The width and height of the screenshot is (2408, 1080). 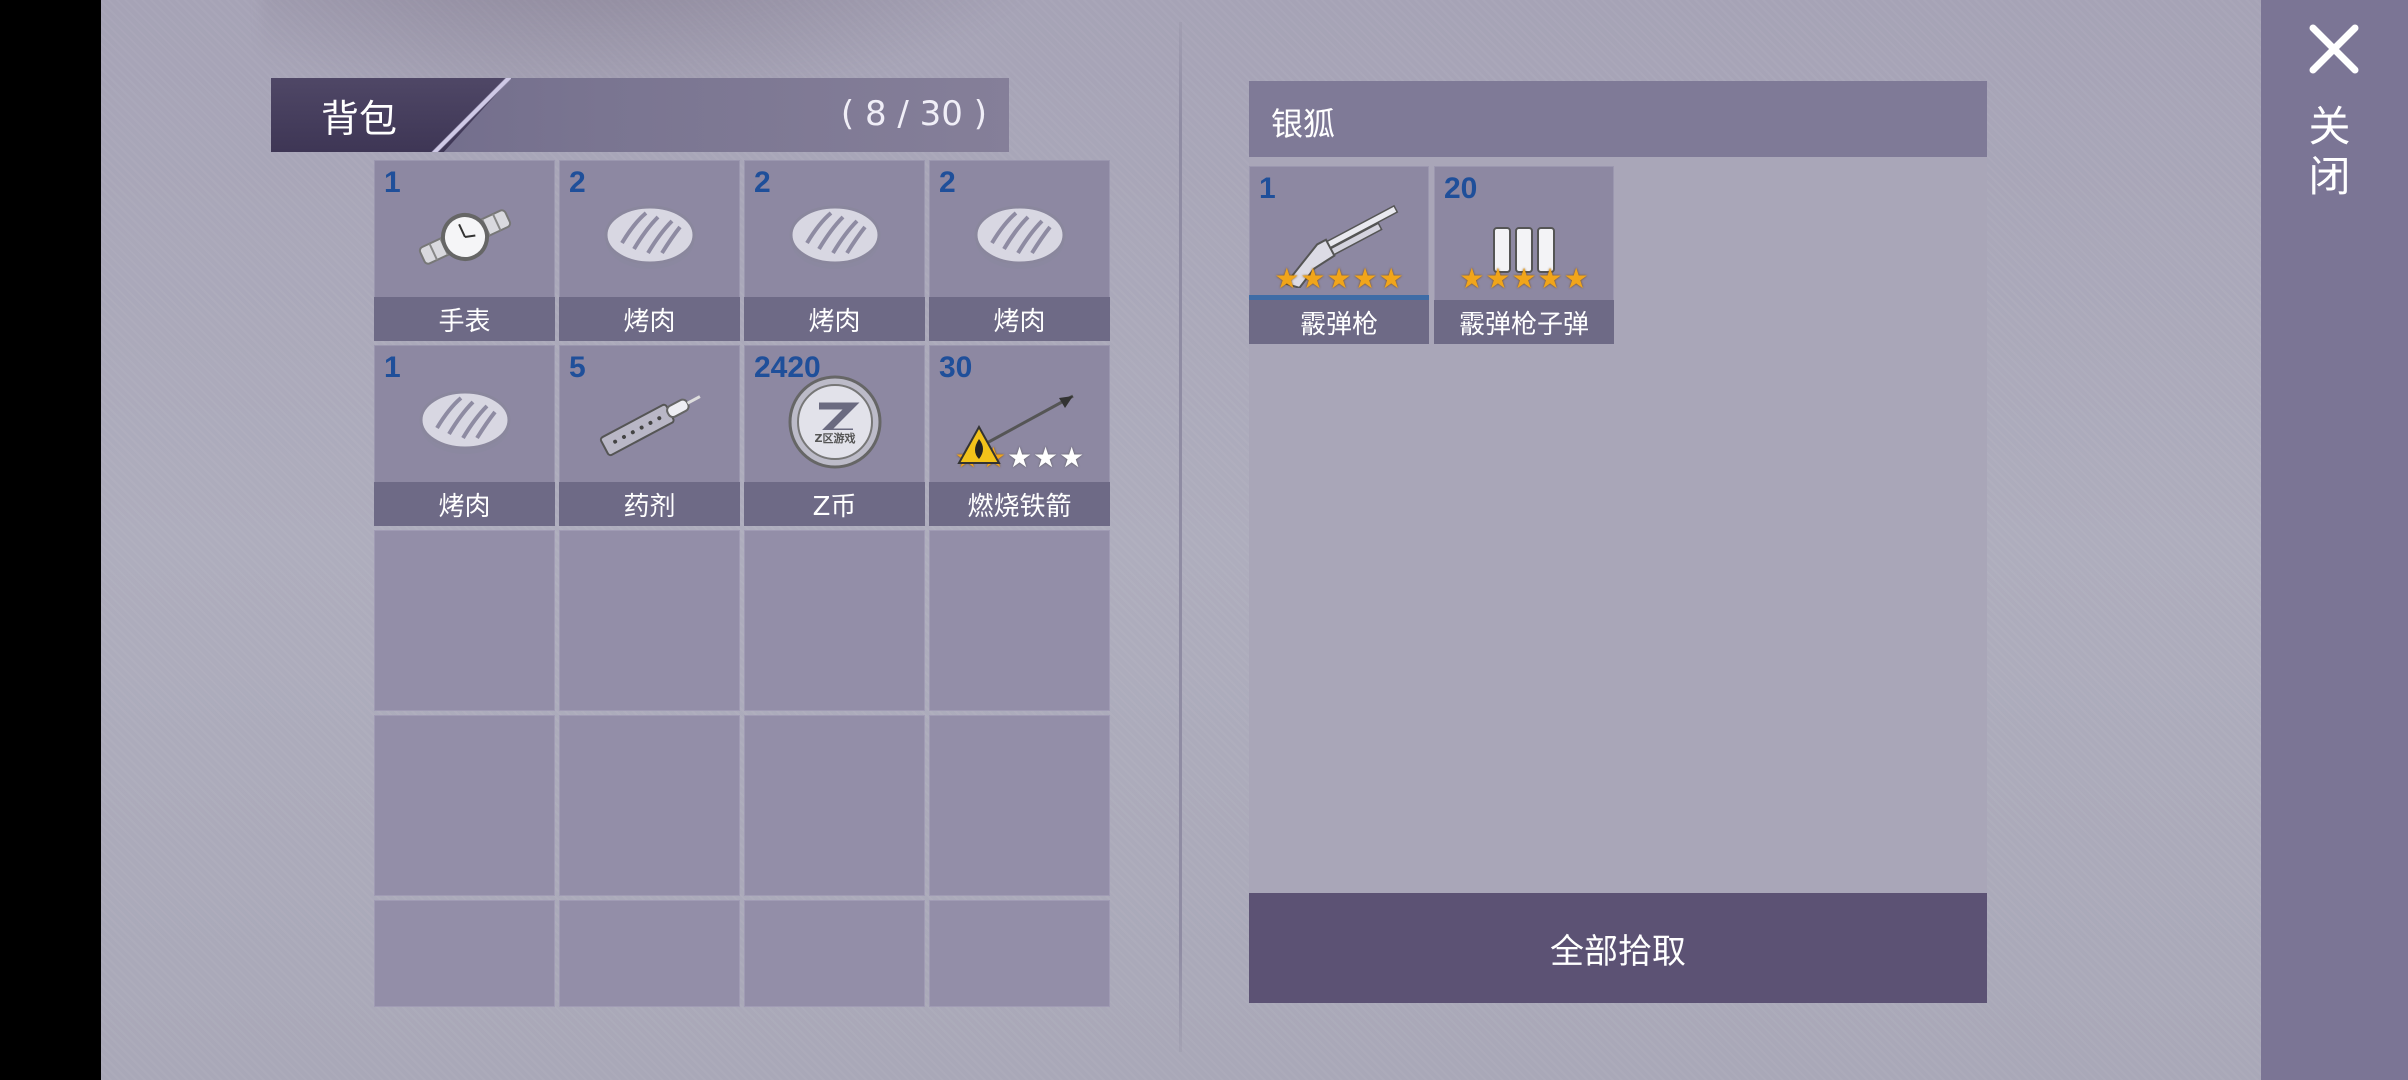 I want to click on item-name: 手表, so click(x=464, y=319).